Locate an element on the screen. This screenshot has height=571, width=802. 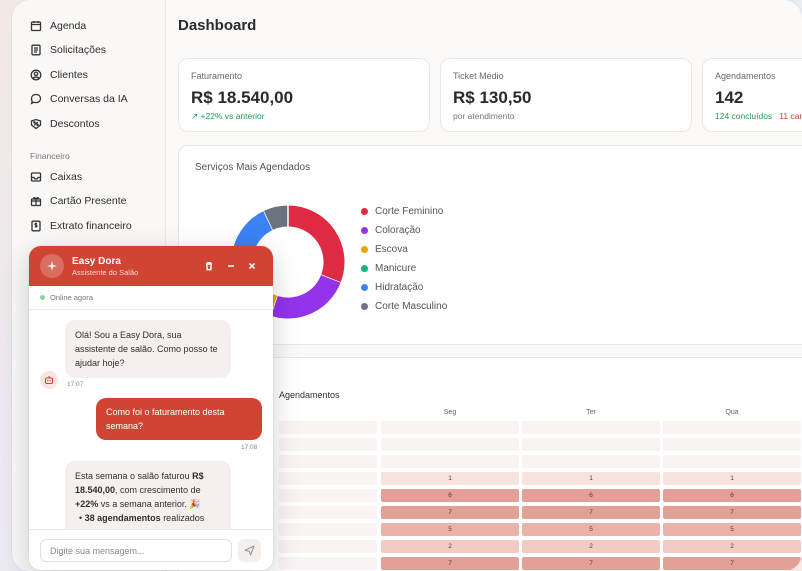
minimize-chat-button is located at coordinates (231, 266).